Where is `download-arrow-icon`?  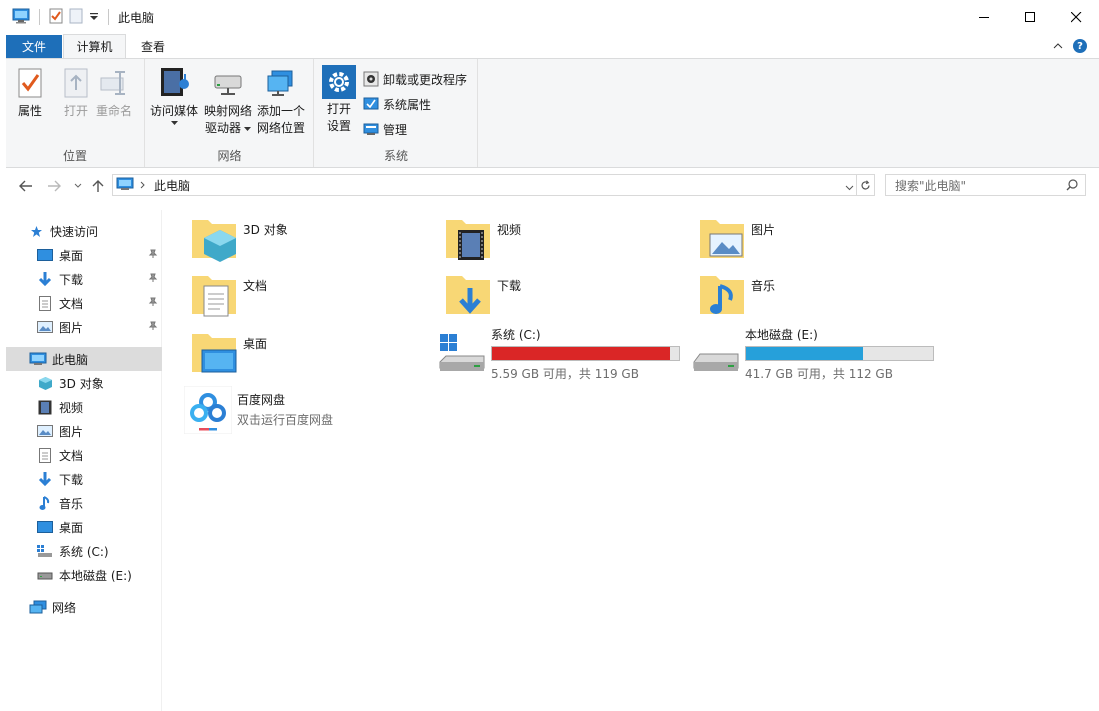 download-arrow-icon is located at coordinates (45, 479).